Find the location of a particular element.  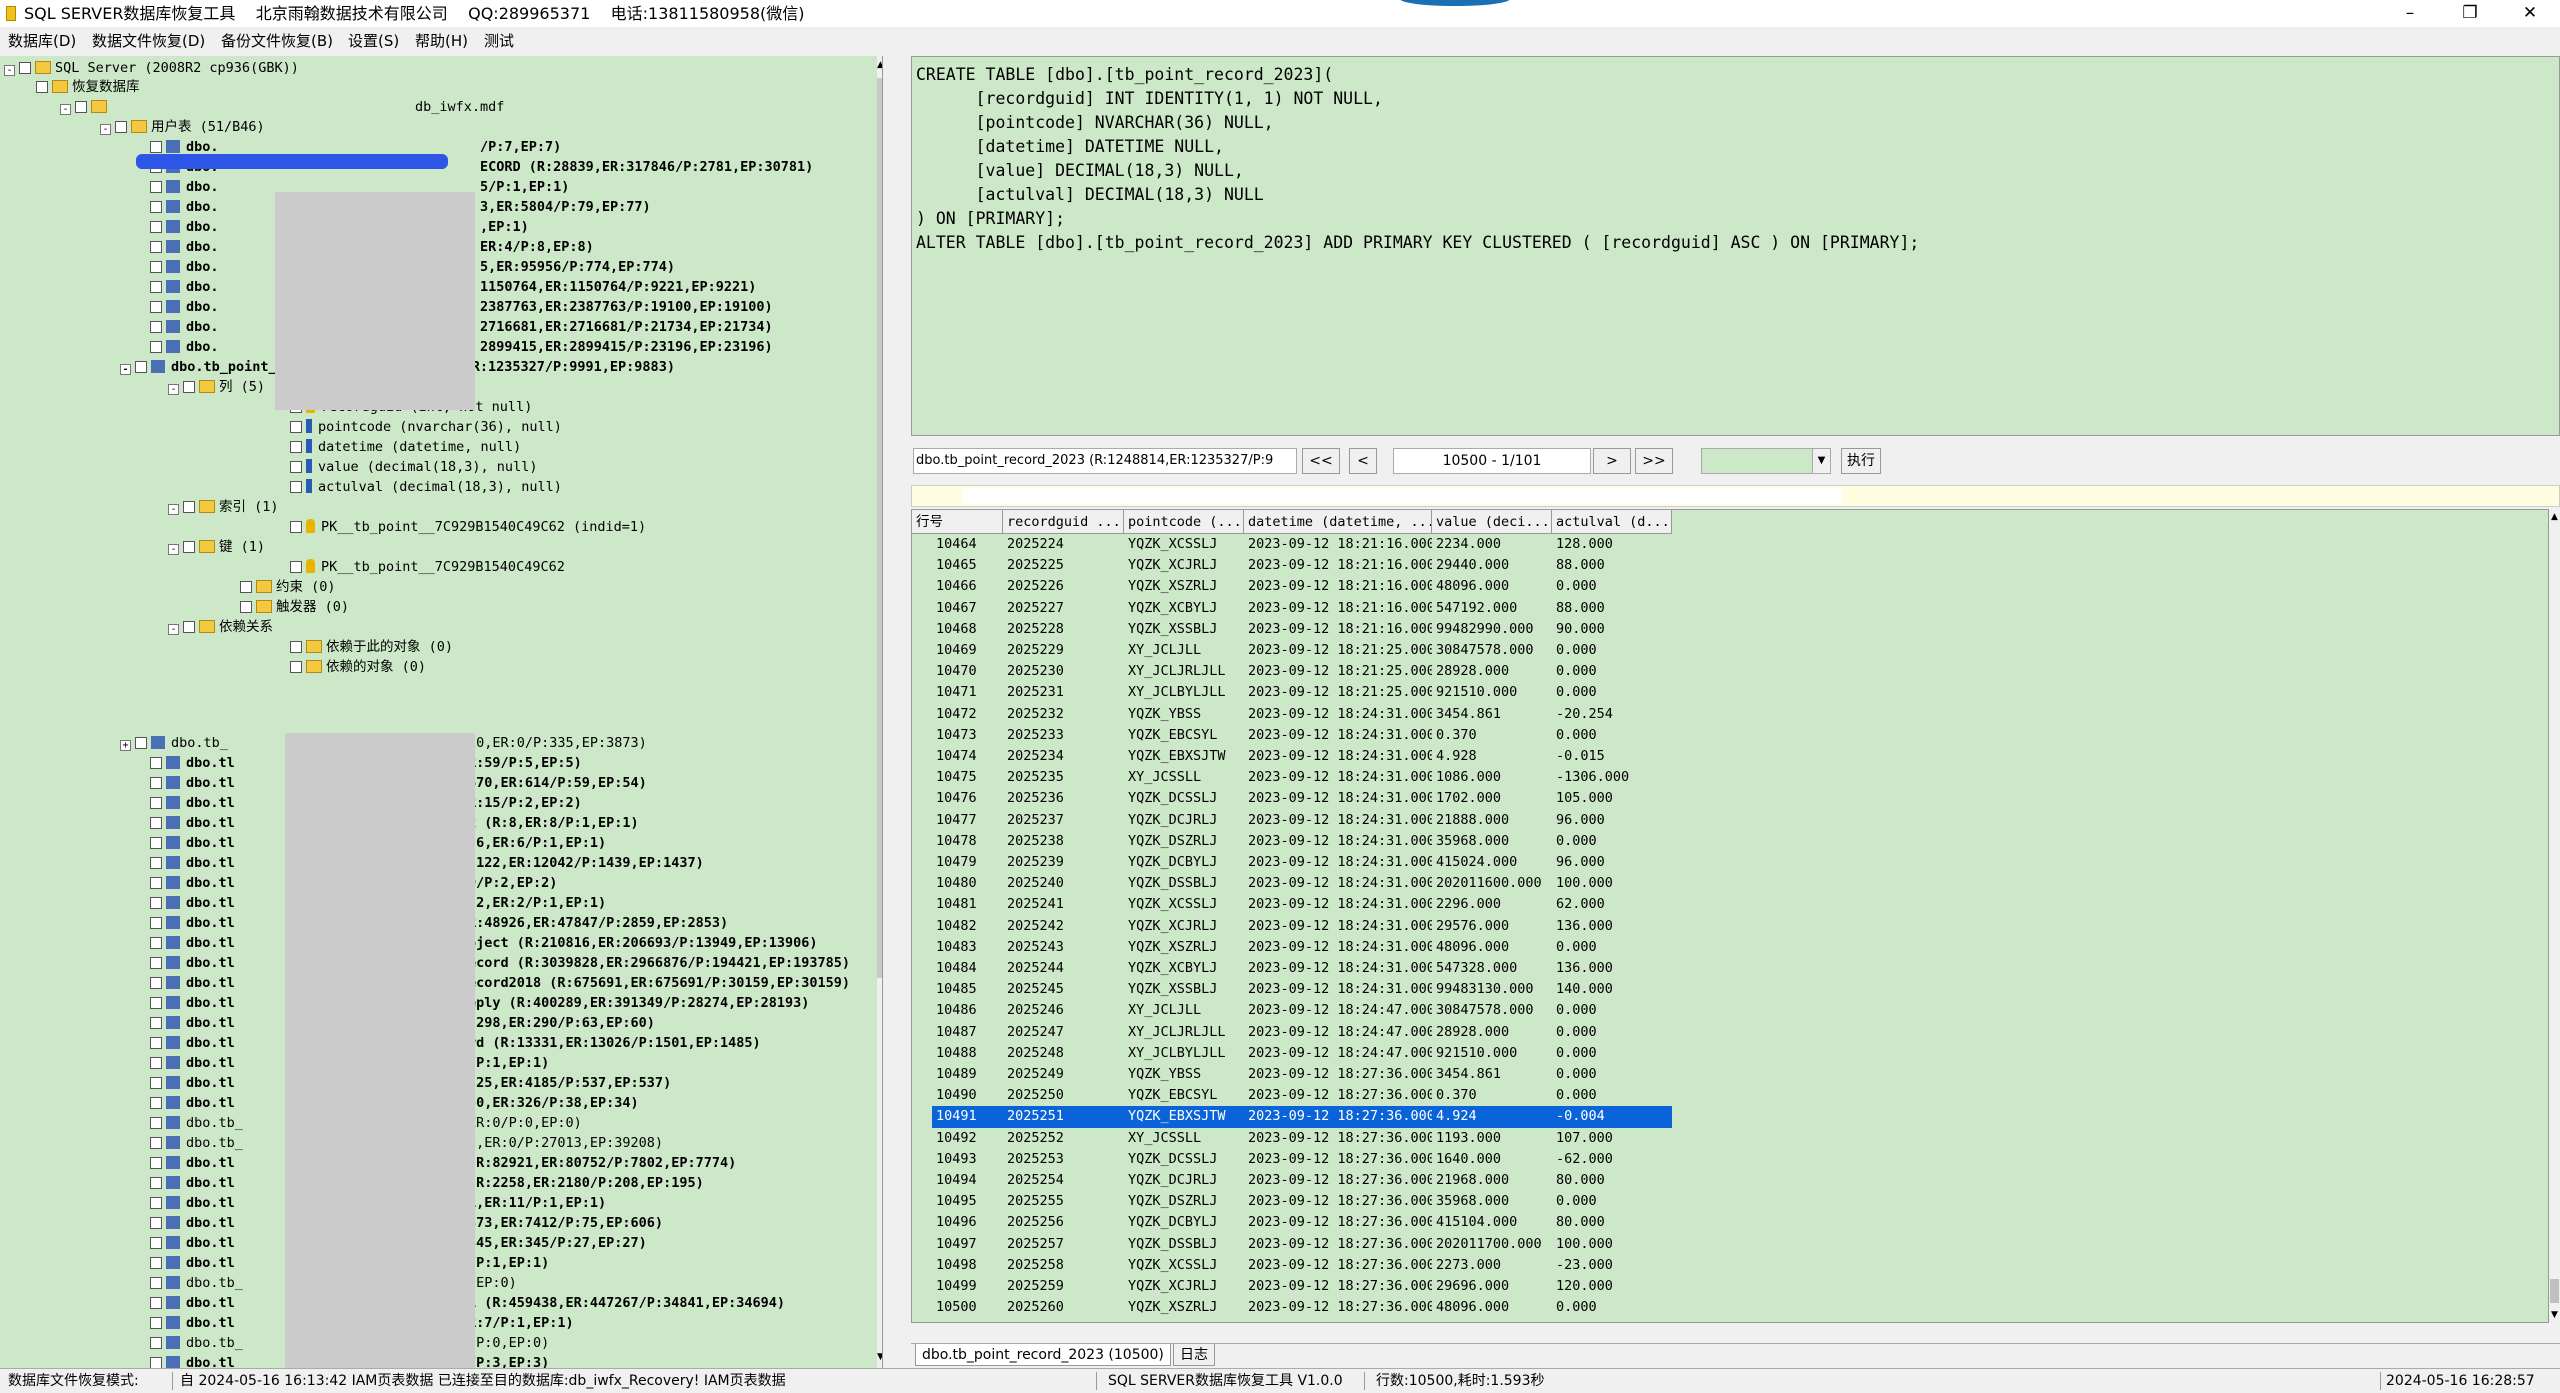

table-cell: 99482990.000 is located at coordinates (1492, 629).